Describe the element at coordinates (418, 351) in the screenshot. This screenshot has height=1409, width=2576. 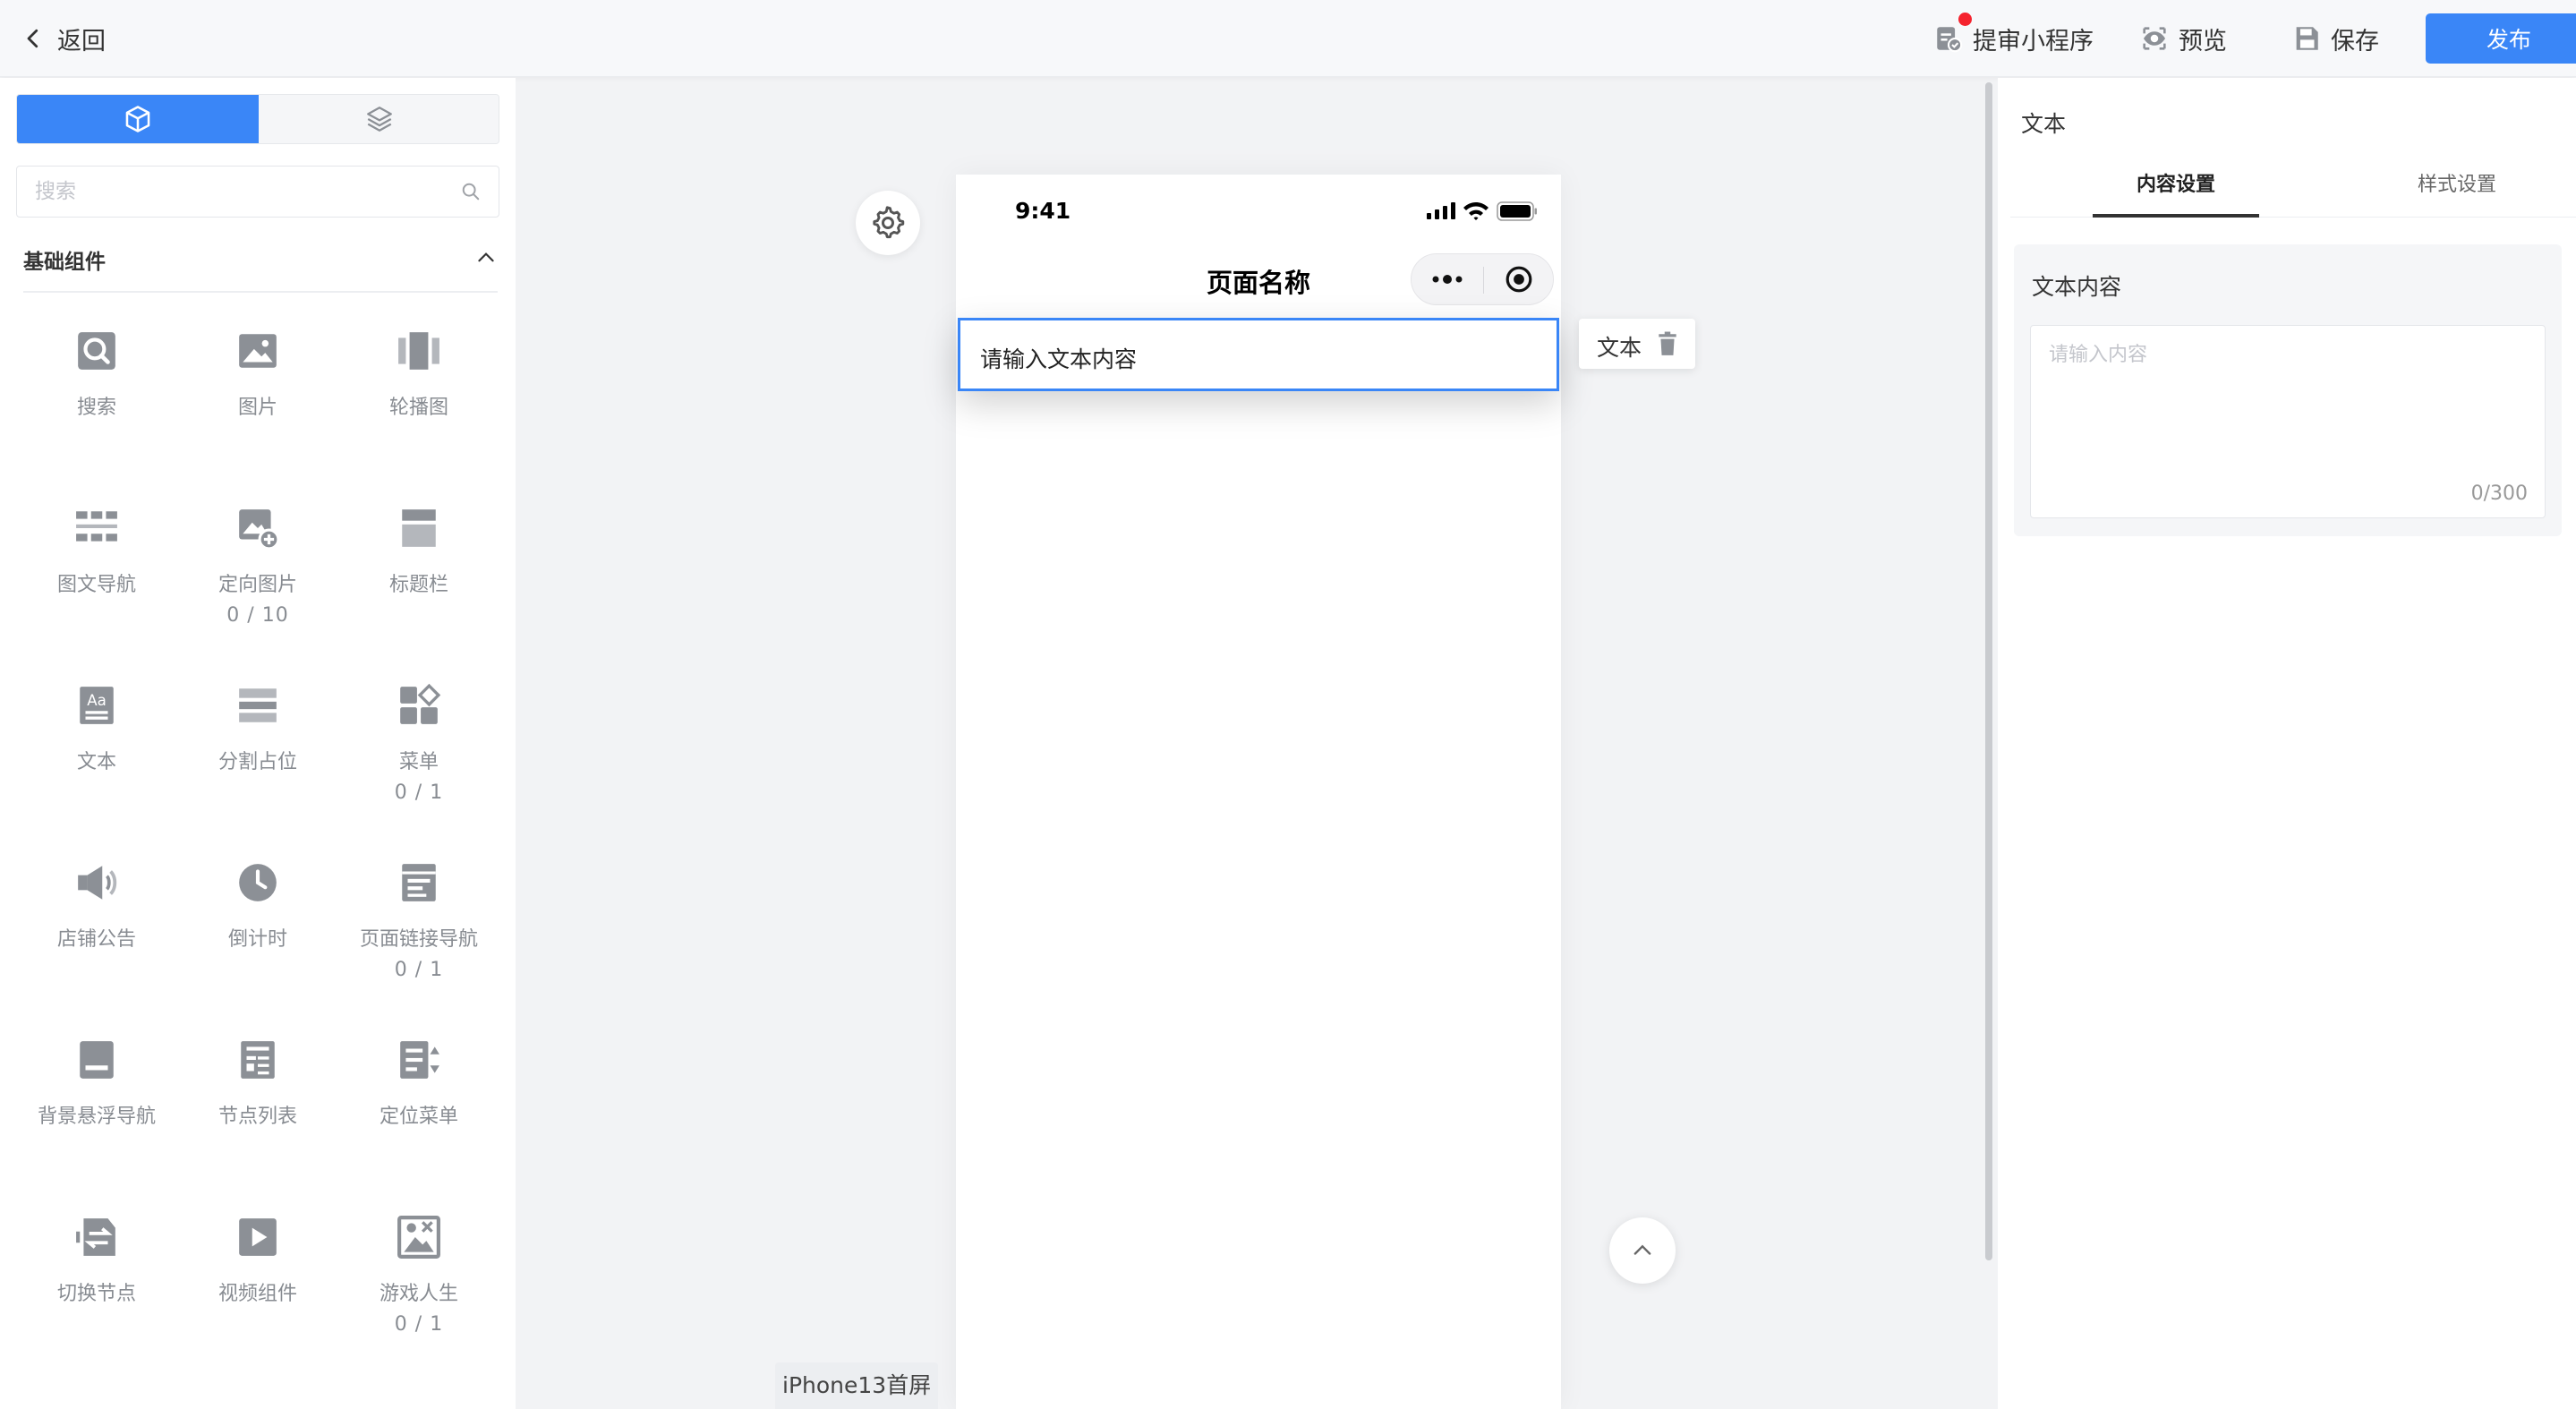
I see `carousel-icon` at that location.